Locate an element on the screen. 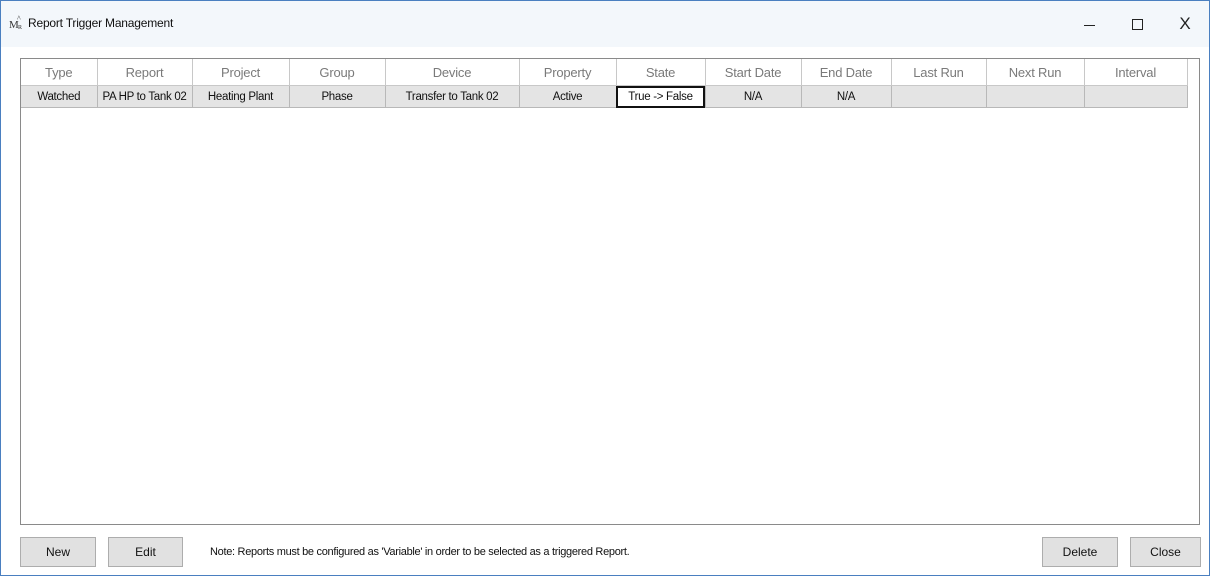 The height and width of the screenshot is (576, 1210). cell-end-date: N/A is located at coordinates (846, 96).